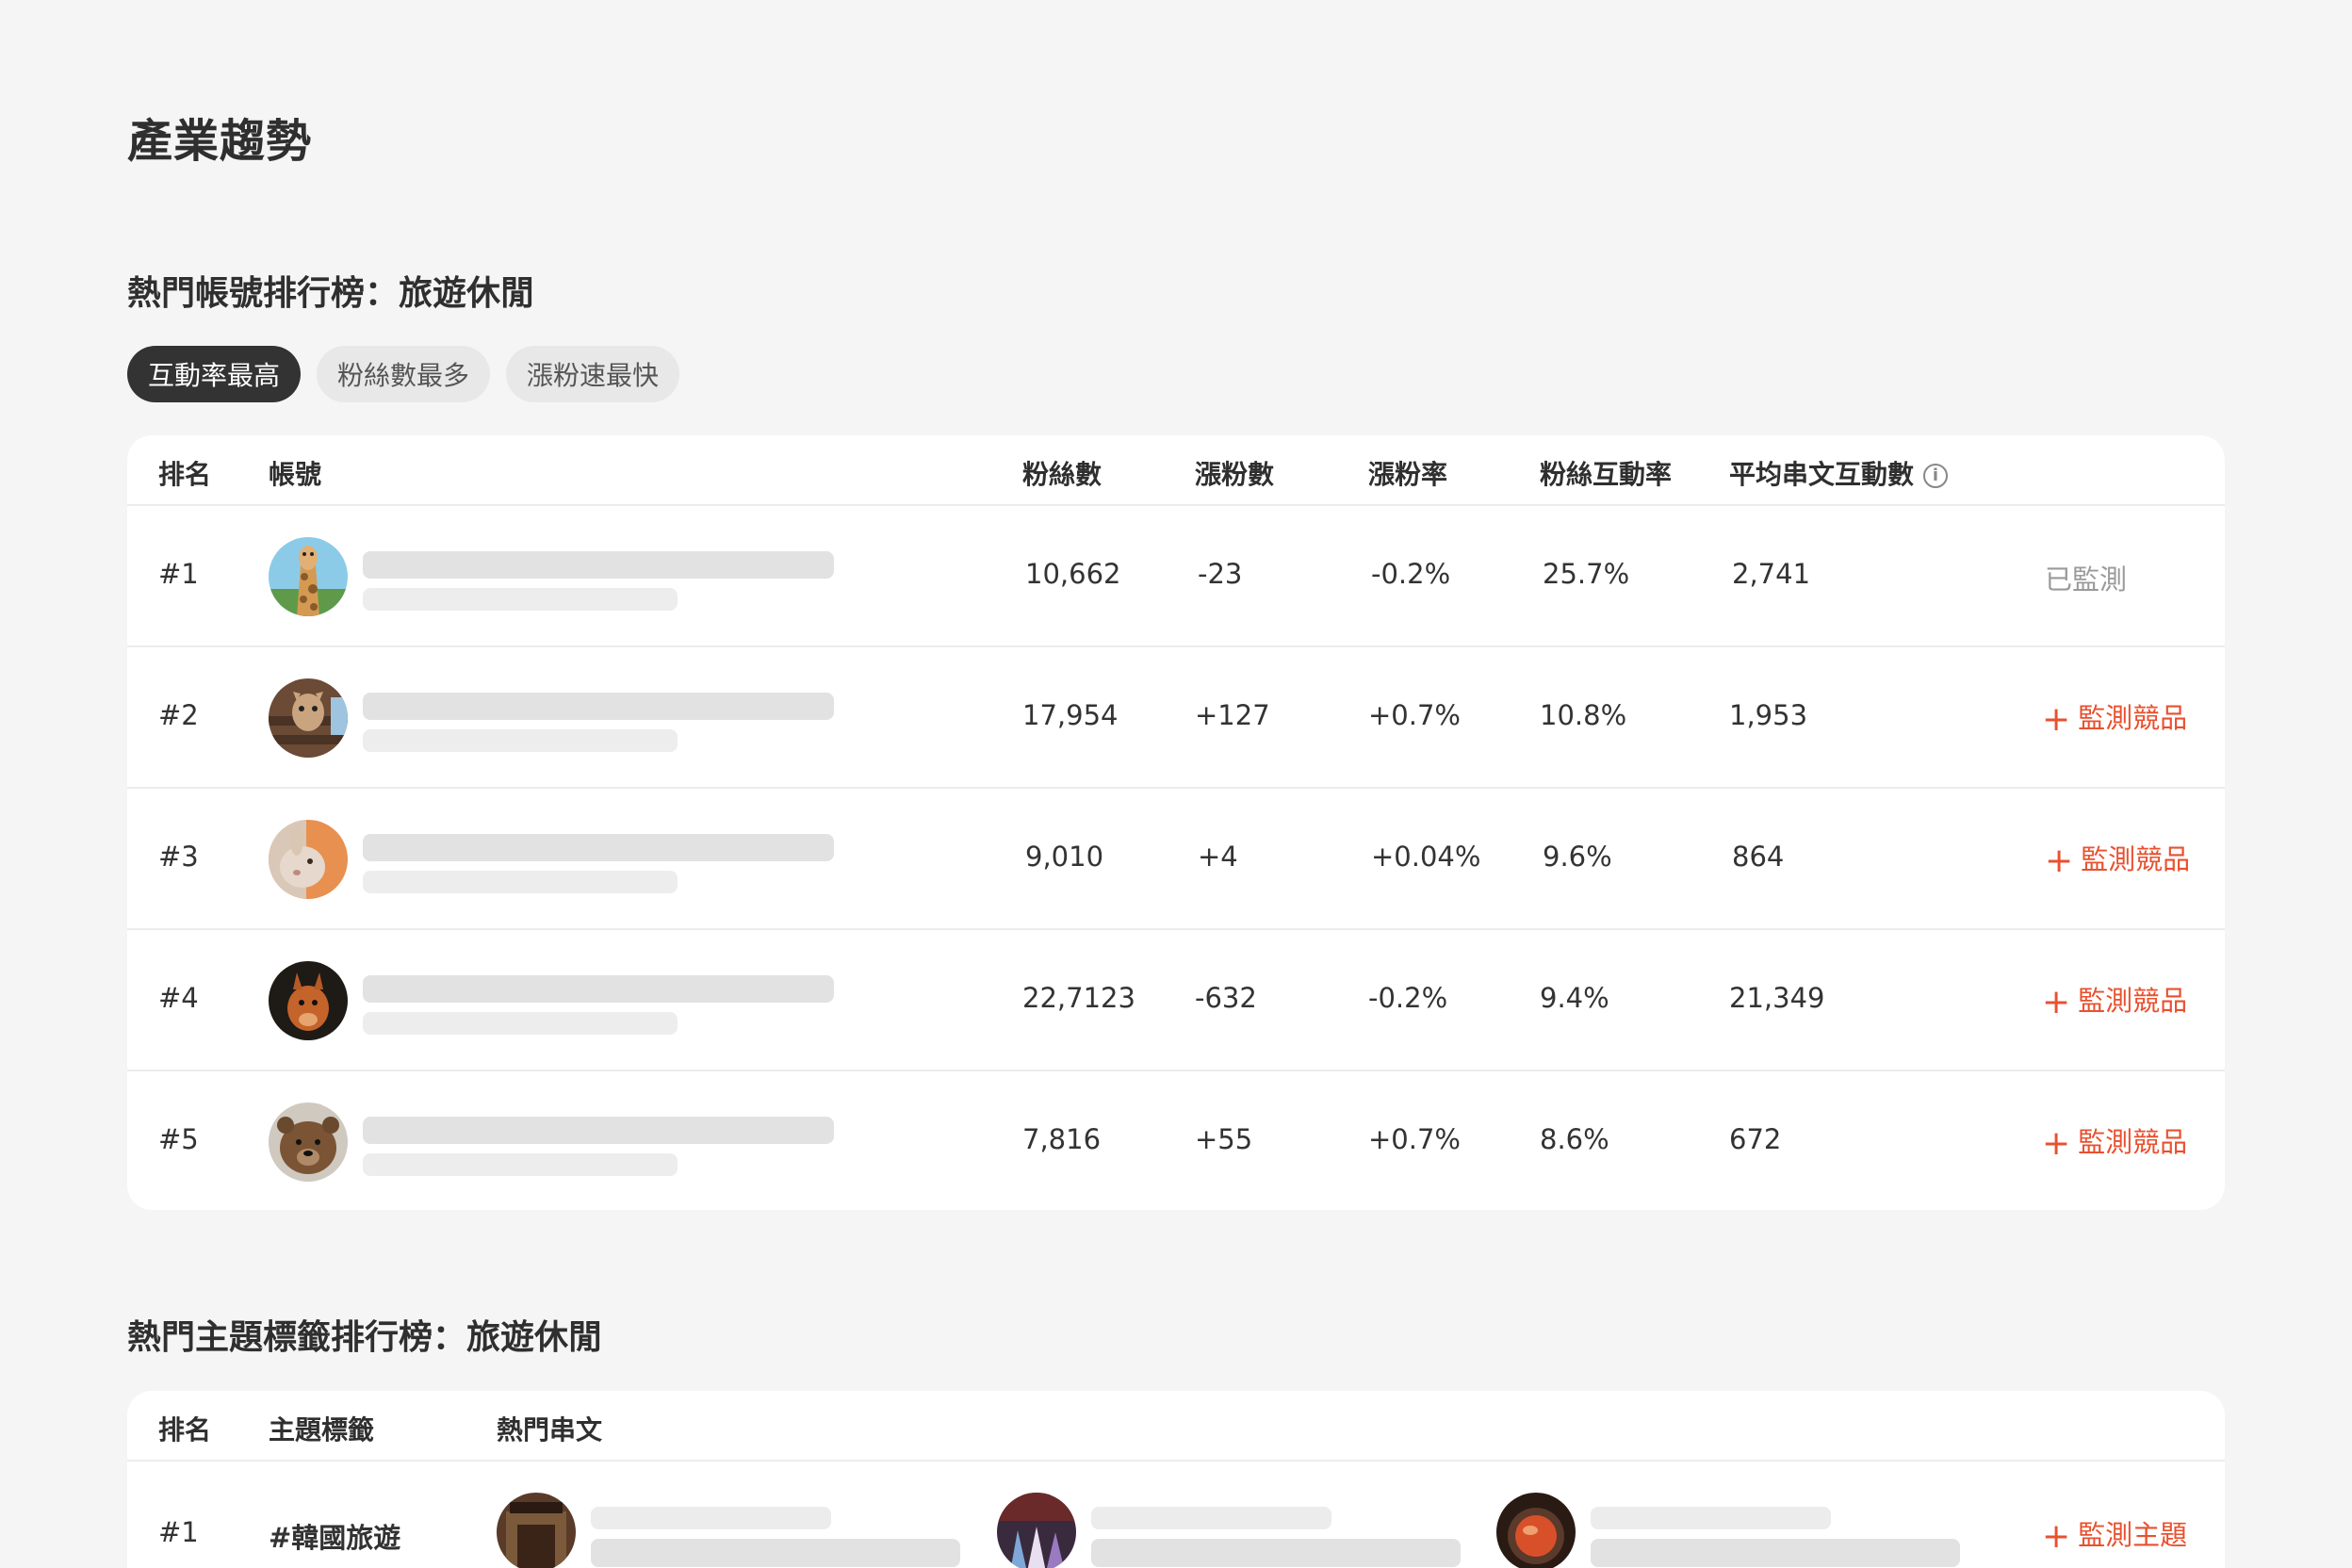  Describe the element at coordinates (220, 142) in the screenshot. I see `page-title: 產業趨勢` at that location.